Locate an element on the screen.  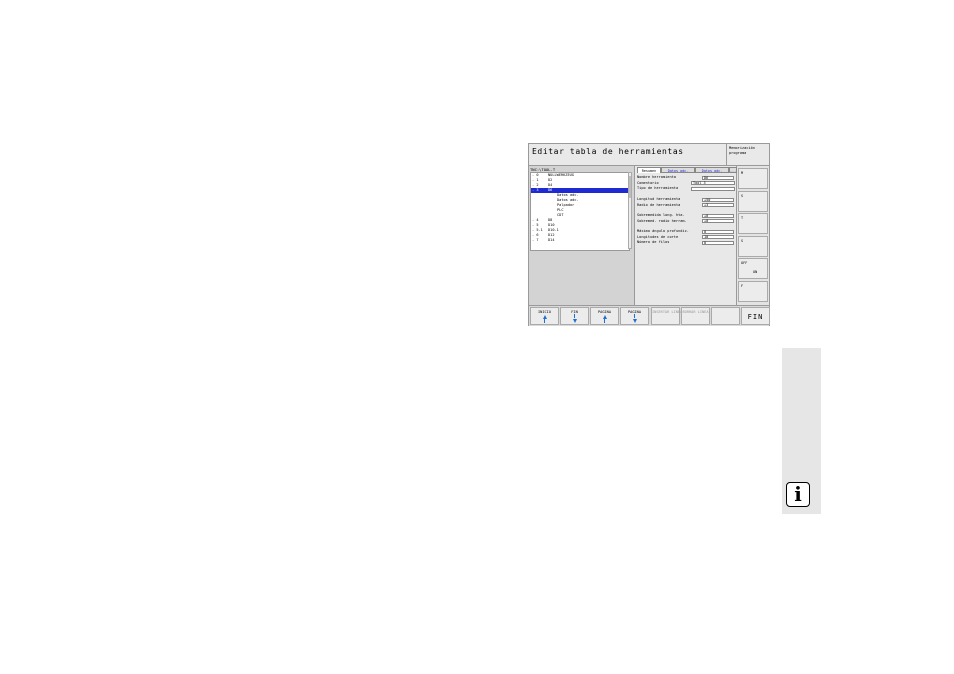
tree-item: - 6 D12 is located at coordinates (580, 235).